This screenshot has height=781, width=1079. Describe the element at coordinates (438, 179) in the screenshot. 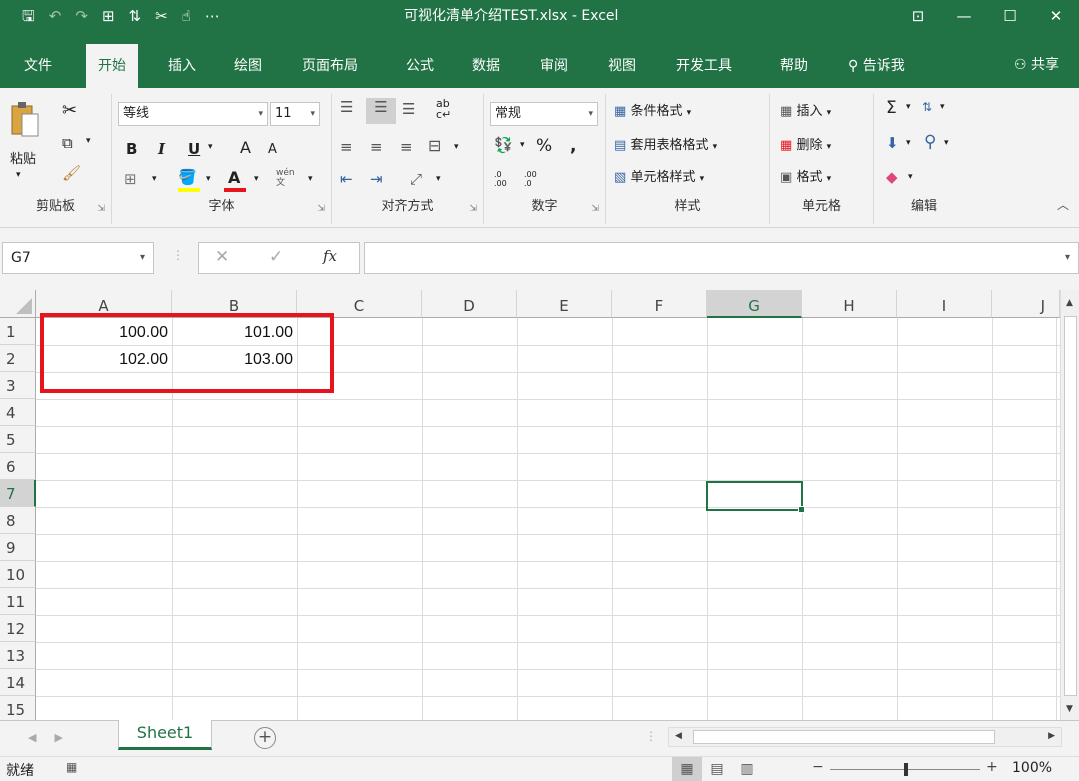

I see `orientation-dropdown-icon: ▾` at that location.